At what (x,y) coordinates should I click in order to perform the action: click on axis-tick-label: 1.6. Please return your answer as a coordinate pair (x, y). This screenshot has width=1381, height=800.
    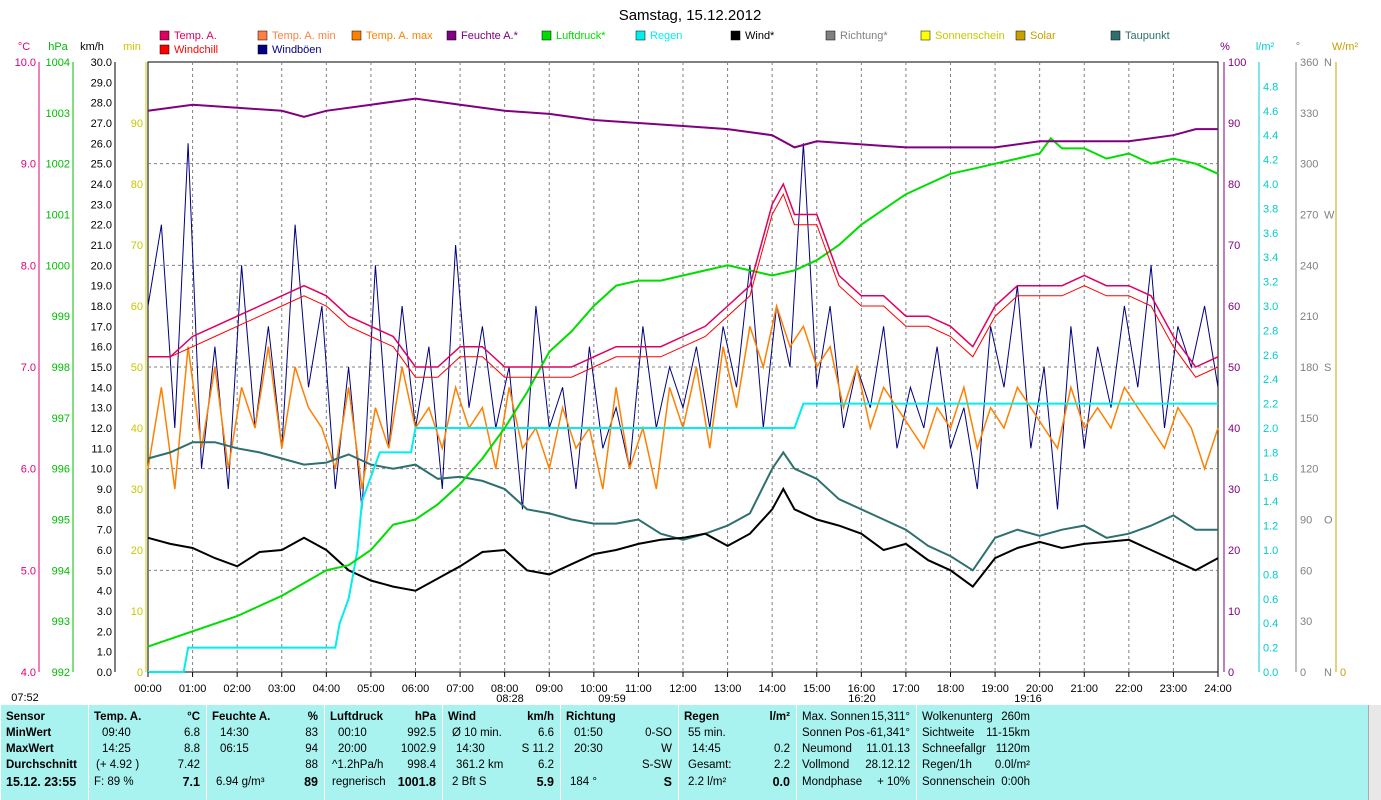
    Looking at the image, I should click on (1270, 478).